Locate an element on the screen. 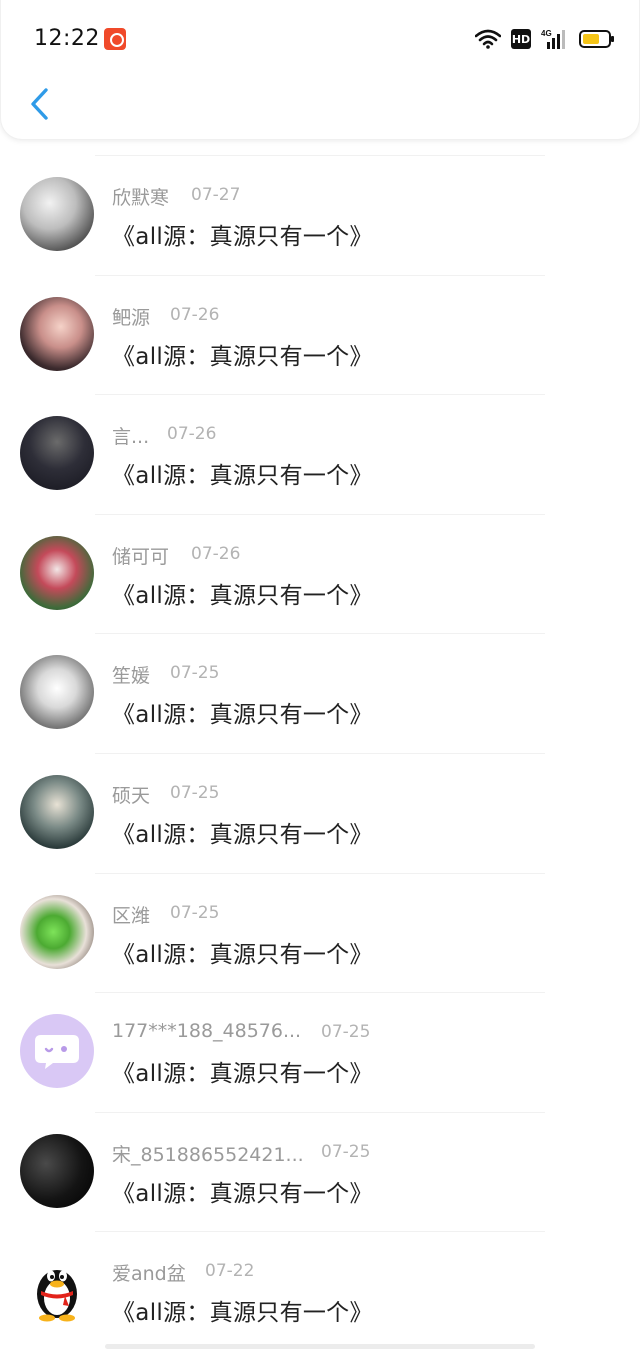  scroll-indicator is located at coordinates (320, 1346).